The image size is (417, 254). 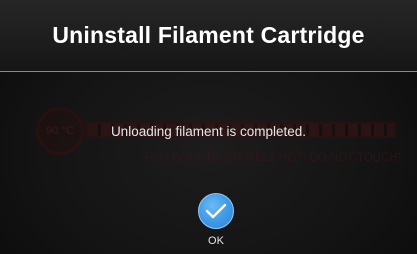 I want to click on completion-message: Unloading filament is completed., so click(x=208, y=131).